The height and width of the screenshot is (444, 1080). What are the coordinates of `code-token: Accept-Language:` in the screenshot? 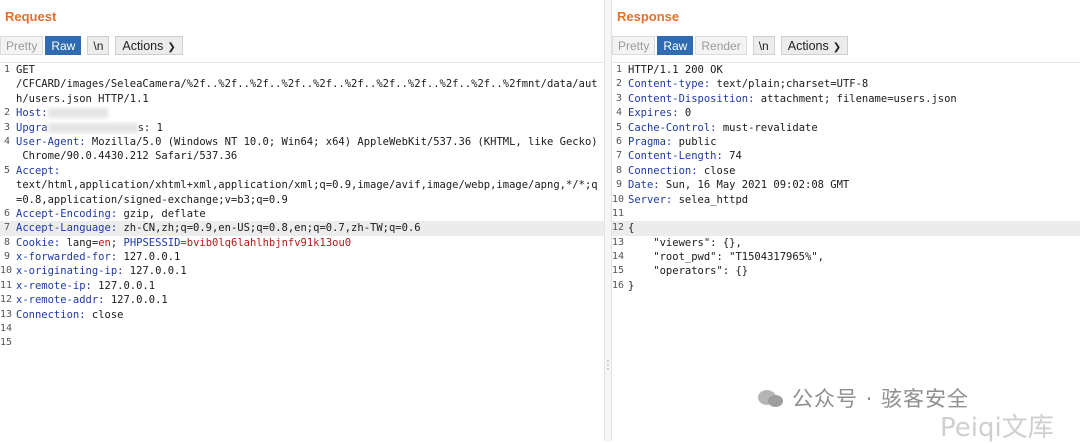 It's located at (67, 228).